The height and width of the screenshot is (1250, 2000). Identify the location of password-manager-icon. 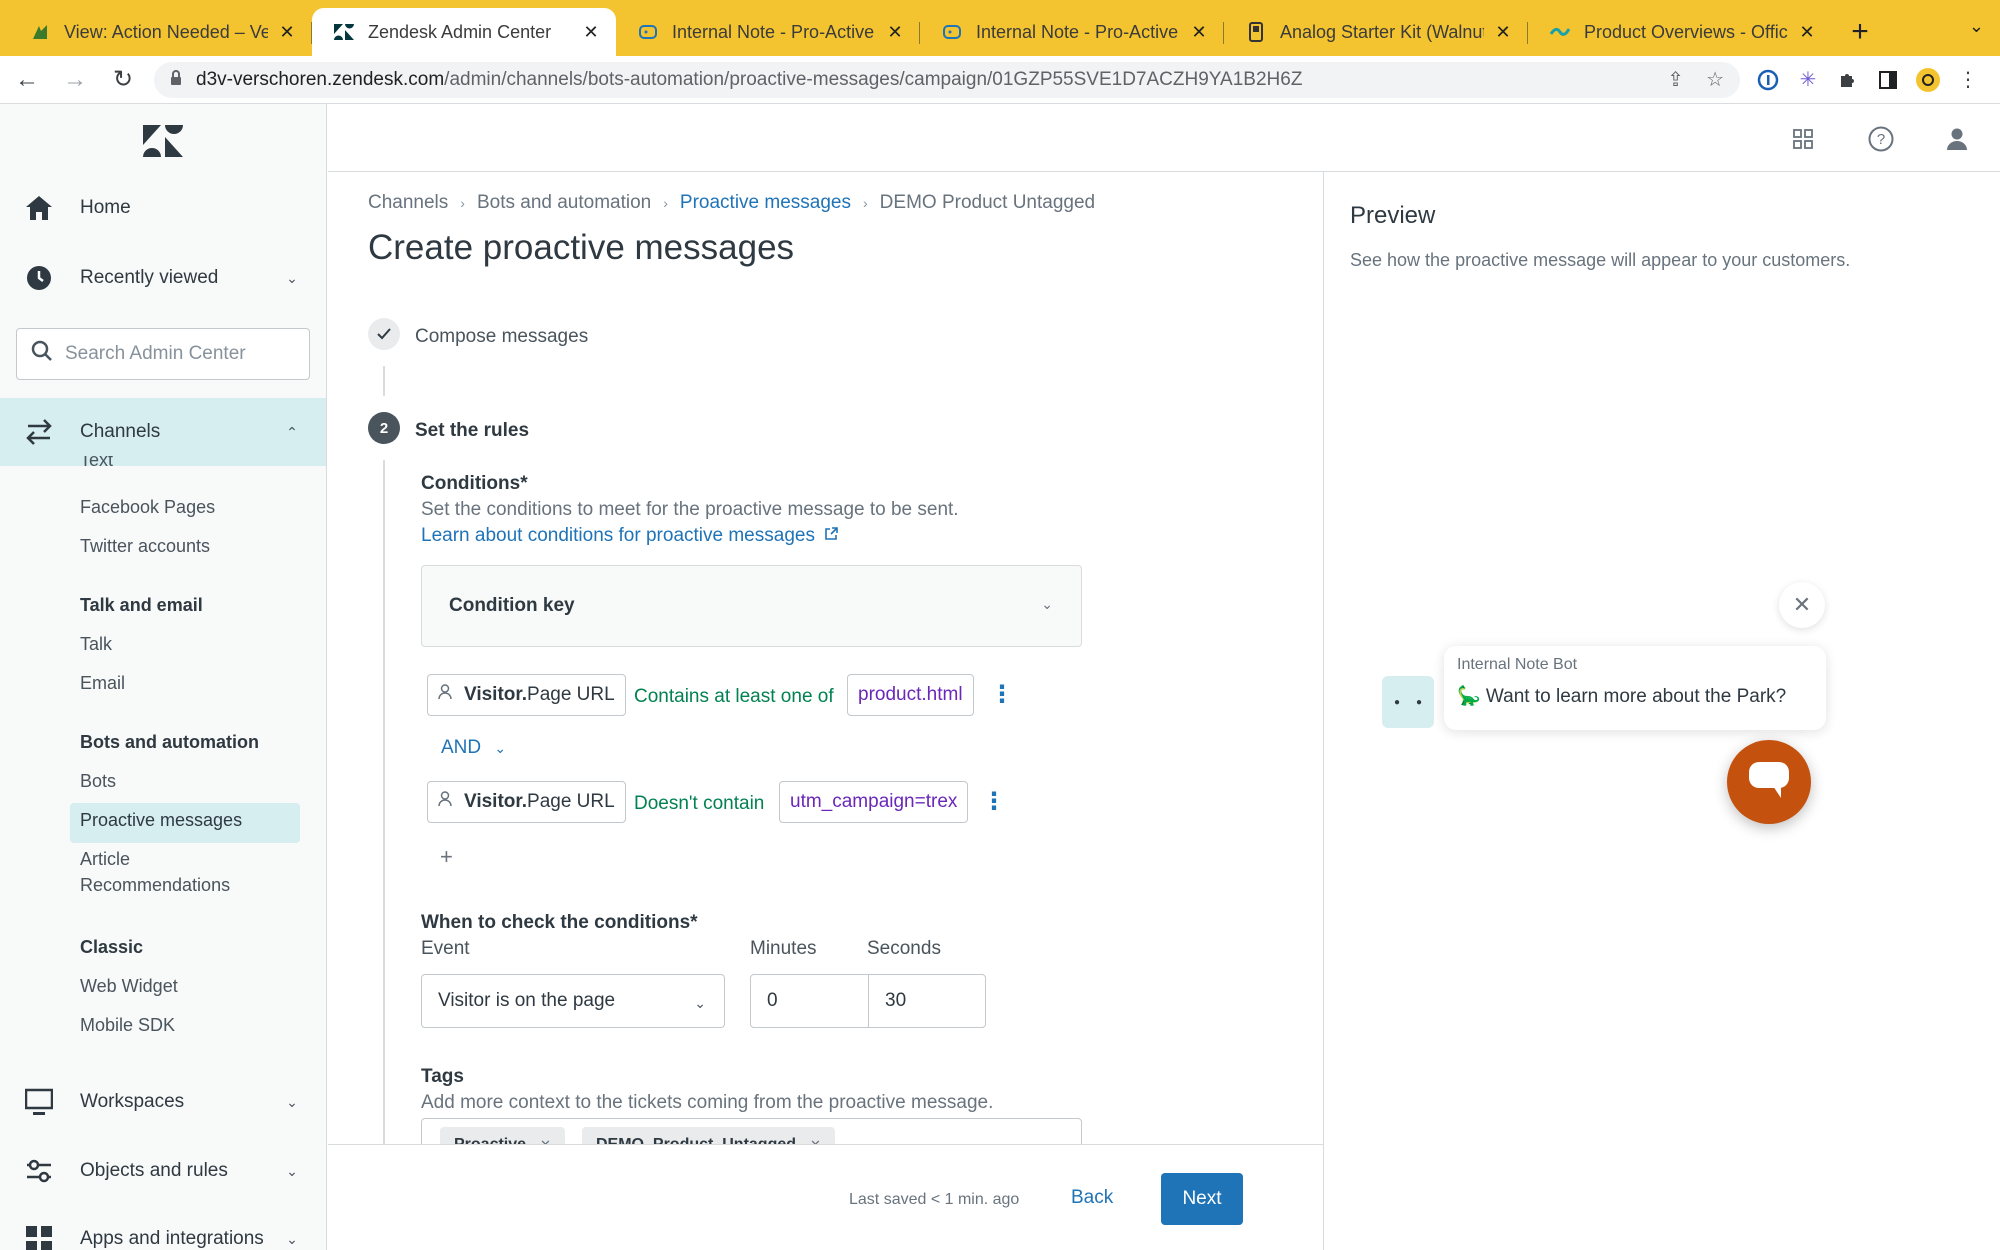
(1768, 80).